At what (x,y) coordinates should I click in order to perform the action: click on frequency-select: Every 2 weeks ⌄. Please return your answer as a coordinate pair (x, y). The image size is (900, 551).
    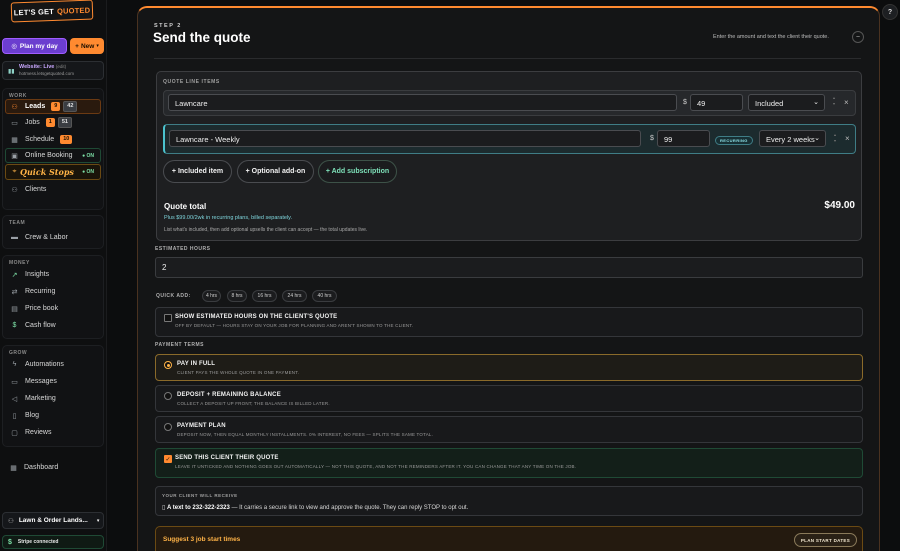
    Looking at the image, I should click on (792, 138).